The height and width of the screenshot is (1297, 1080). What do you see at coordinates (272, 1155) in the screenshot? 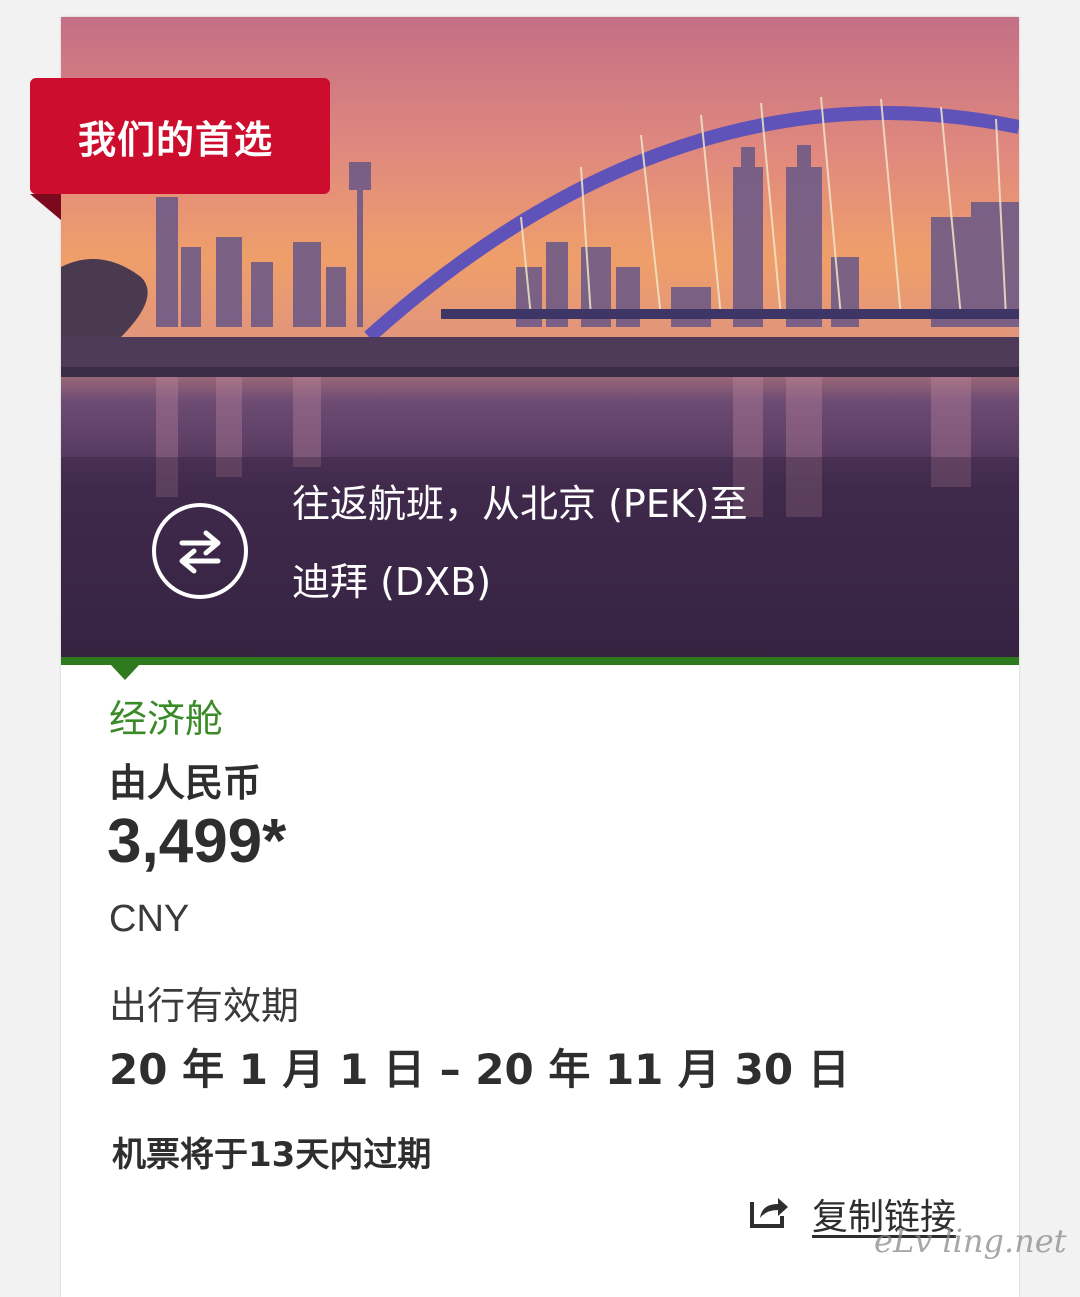
I see `expiry-note: 机票将于13天内过期` at bounding box center [272, 1155].